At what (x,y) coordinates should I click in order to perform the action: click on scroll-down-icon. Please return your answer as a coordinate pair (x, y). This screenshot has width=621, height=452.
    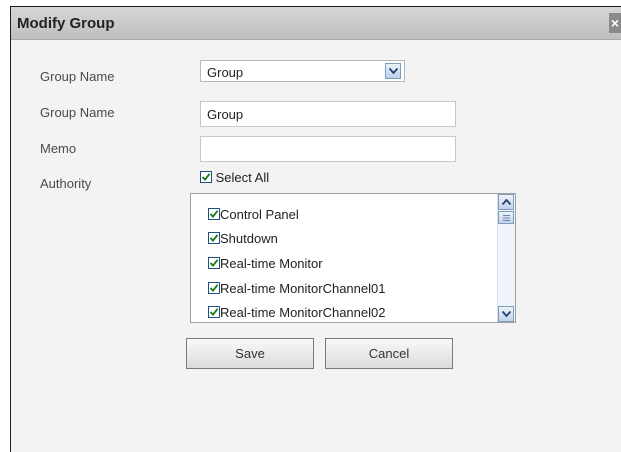
    Looking at the image, I should click on (506, 314).